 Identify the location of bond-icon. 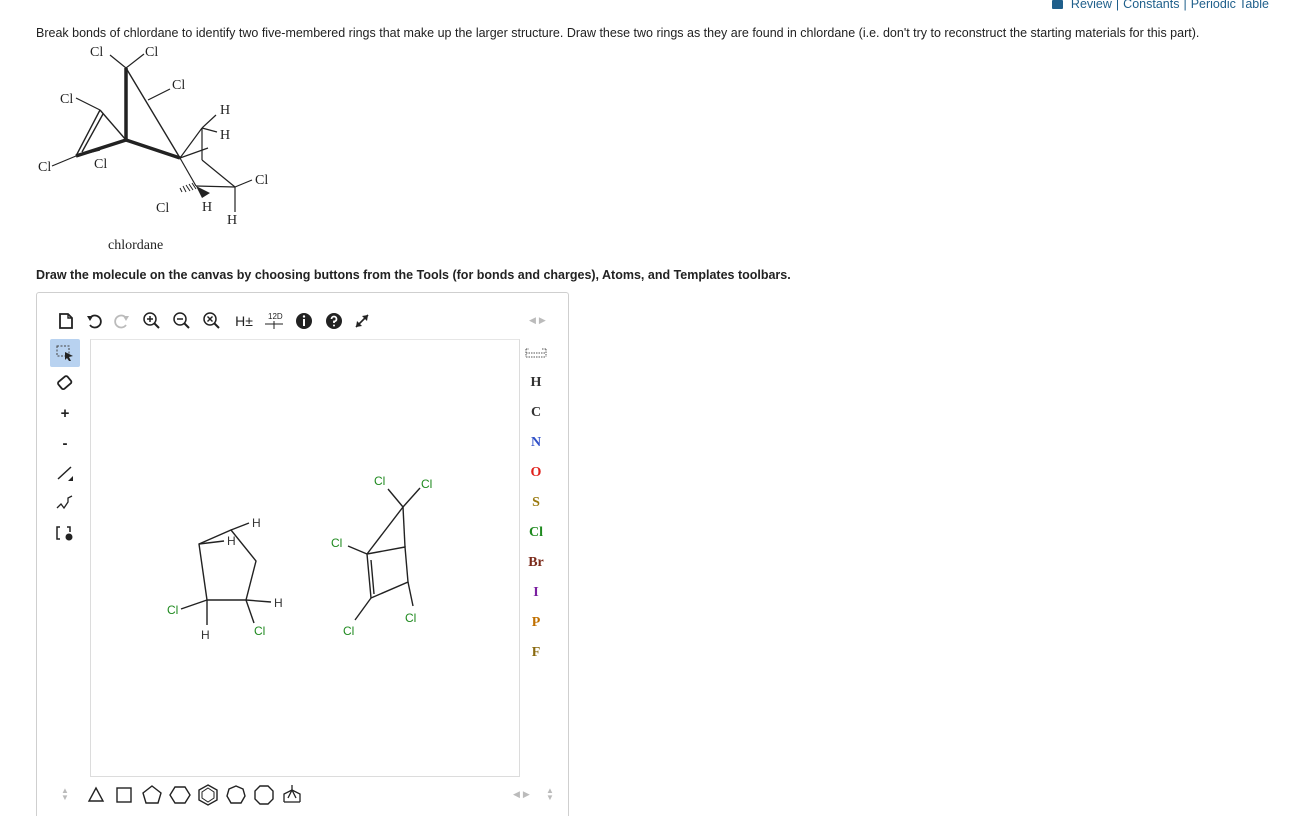
(65, 473).